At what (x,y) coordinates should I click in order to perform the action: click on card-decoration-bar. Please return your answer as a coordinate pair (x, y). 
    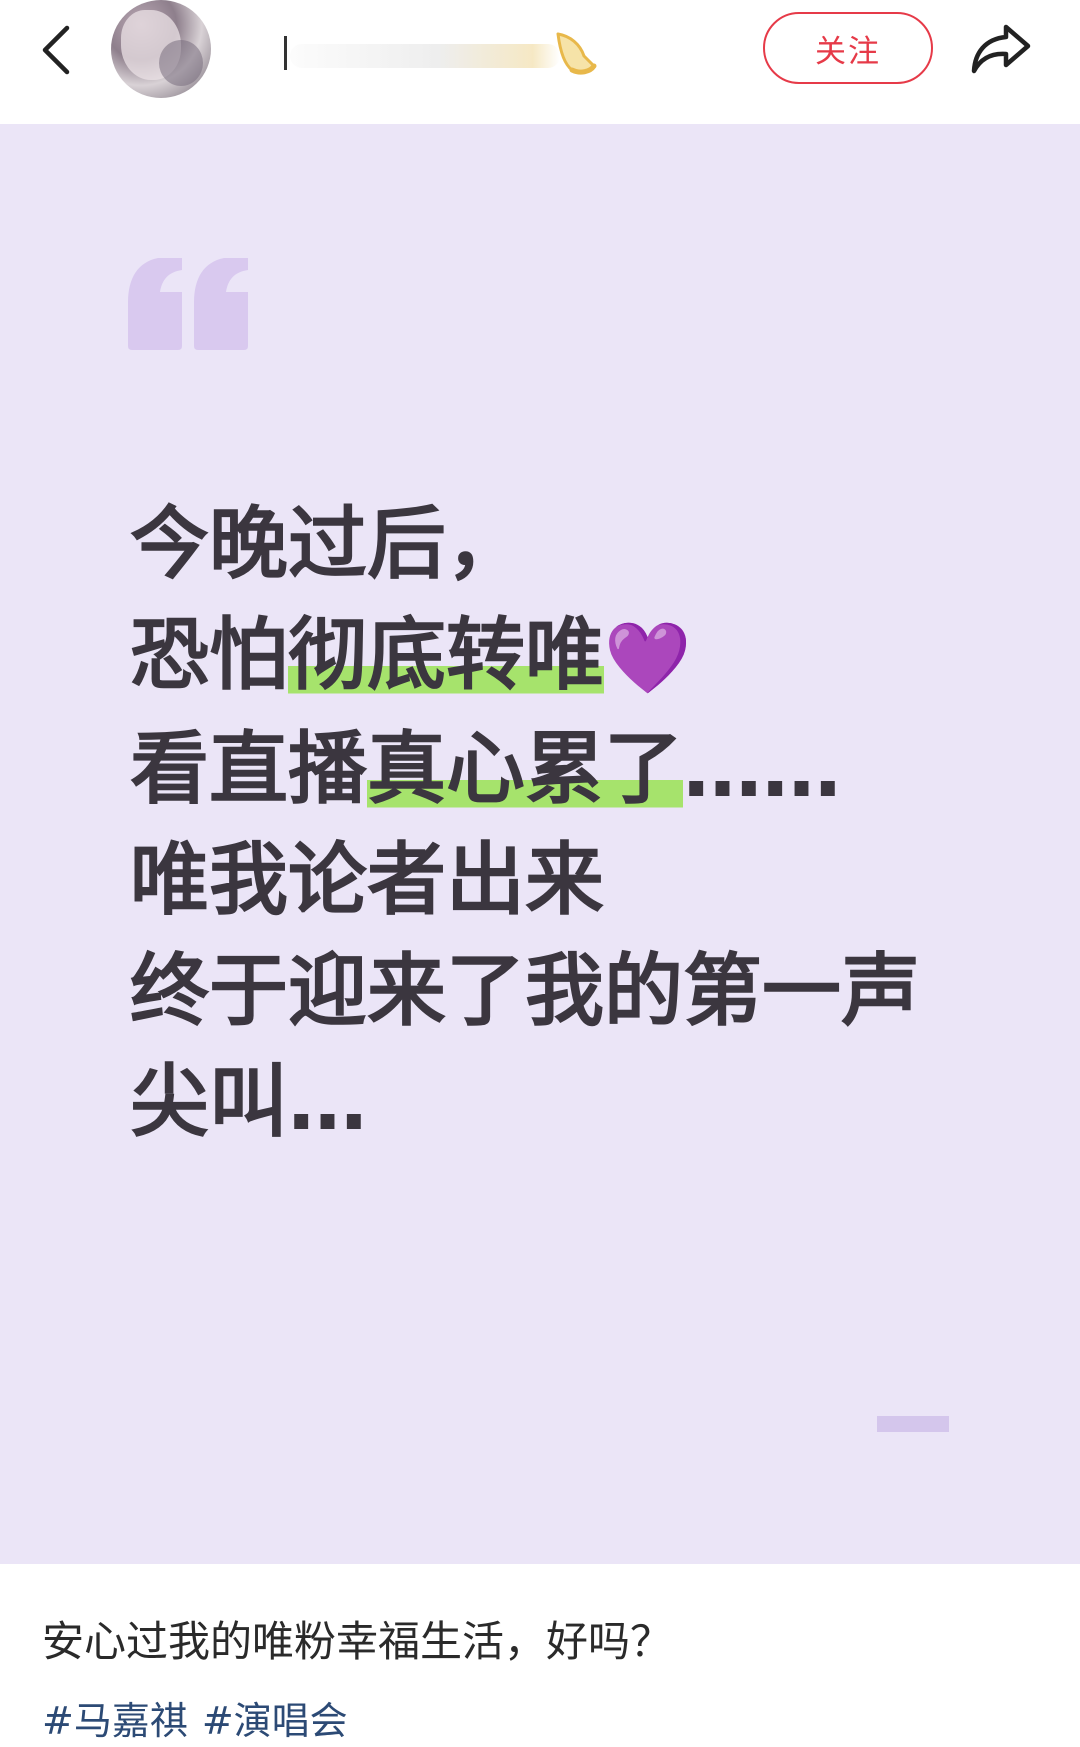
    Looking at the image, I should click on (913, 1424).